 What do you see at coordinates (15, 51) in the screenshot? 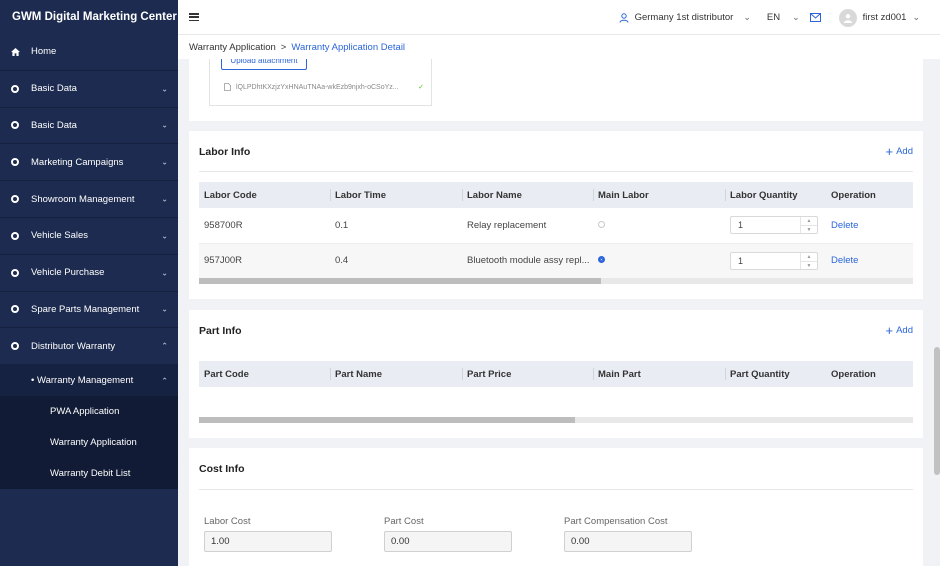
I see `home-icon` at bounding box center [15, 51].